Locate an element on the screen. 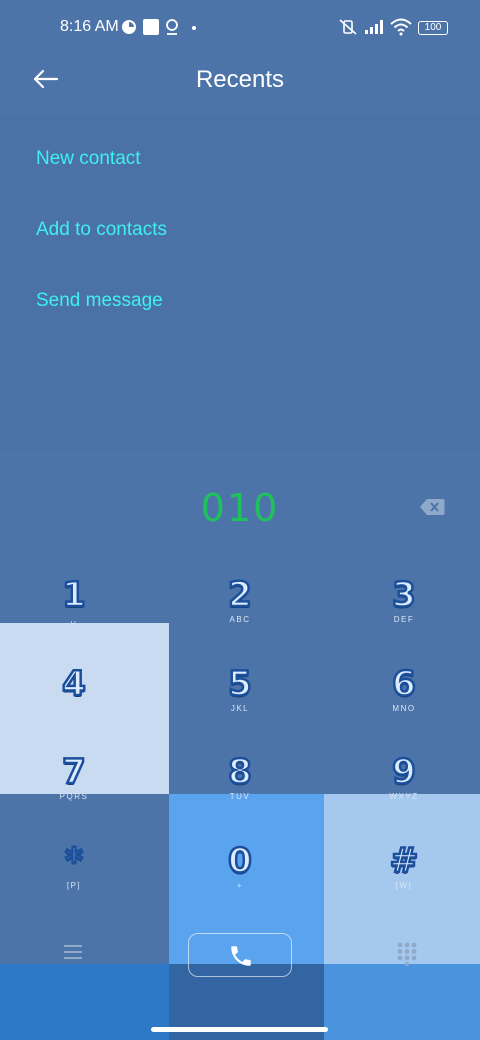 The width and height of the screenshot is (480, 1040). key-letters: + is located at coordinates (240, 885).